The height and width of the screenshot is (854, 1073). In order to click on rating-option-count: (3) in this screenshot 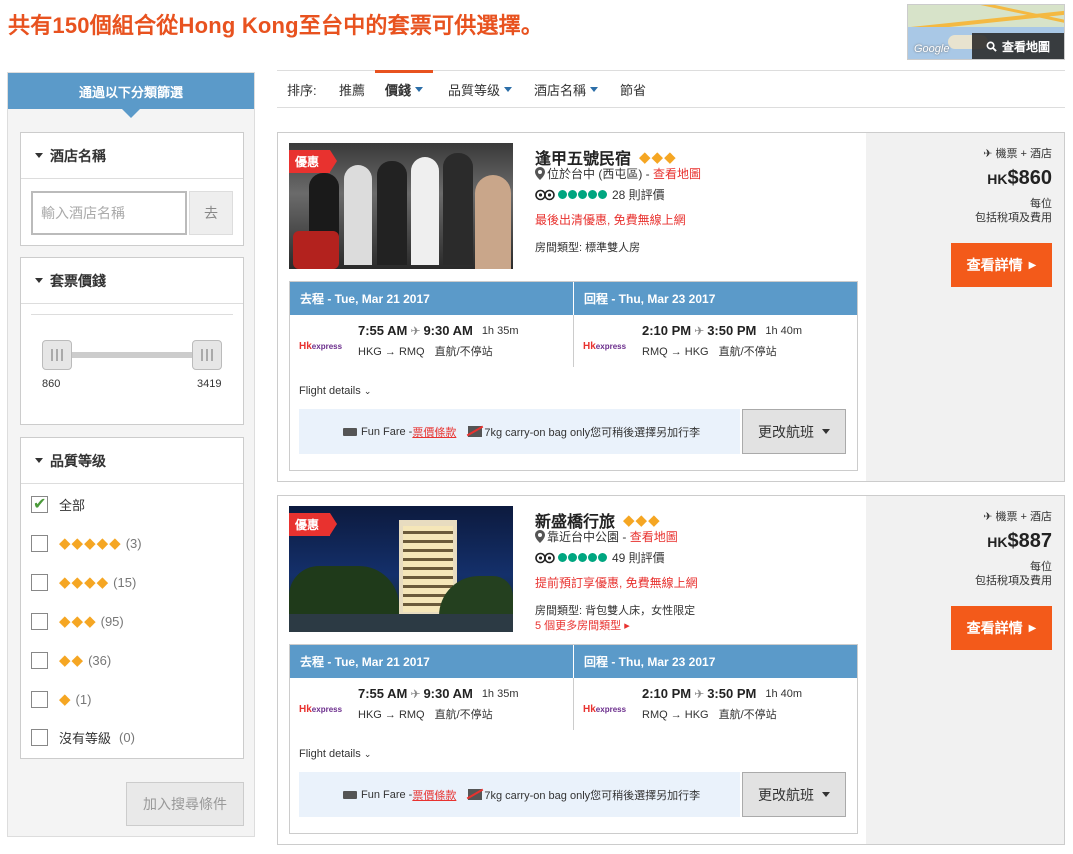, I will do `click(133, 543)`.